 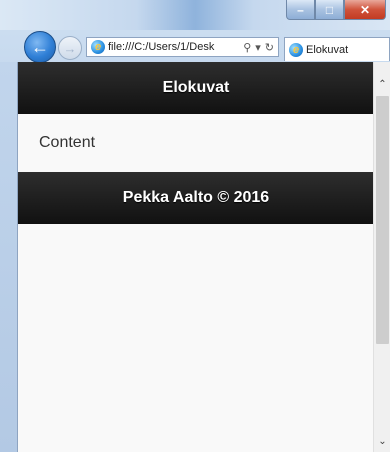 I want to click on content-text: Content, so click(x=67, y=142).